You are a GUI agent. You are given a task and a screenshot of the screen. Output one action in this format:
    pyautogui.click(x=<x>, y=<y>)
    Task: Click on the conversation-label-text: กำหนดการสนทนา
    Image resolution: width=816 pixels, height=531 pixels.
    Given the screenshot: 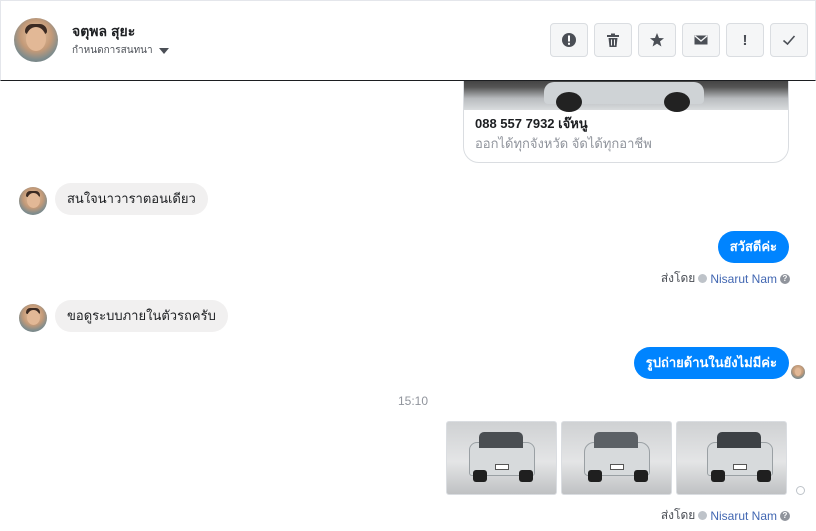 What is the action you would take?
    pyautogui.click(x=112, y=50)
    